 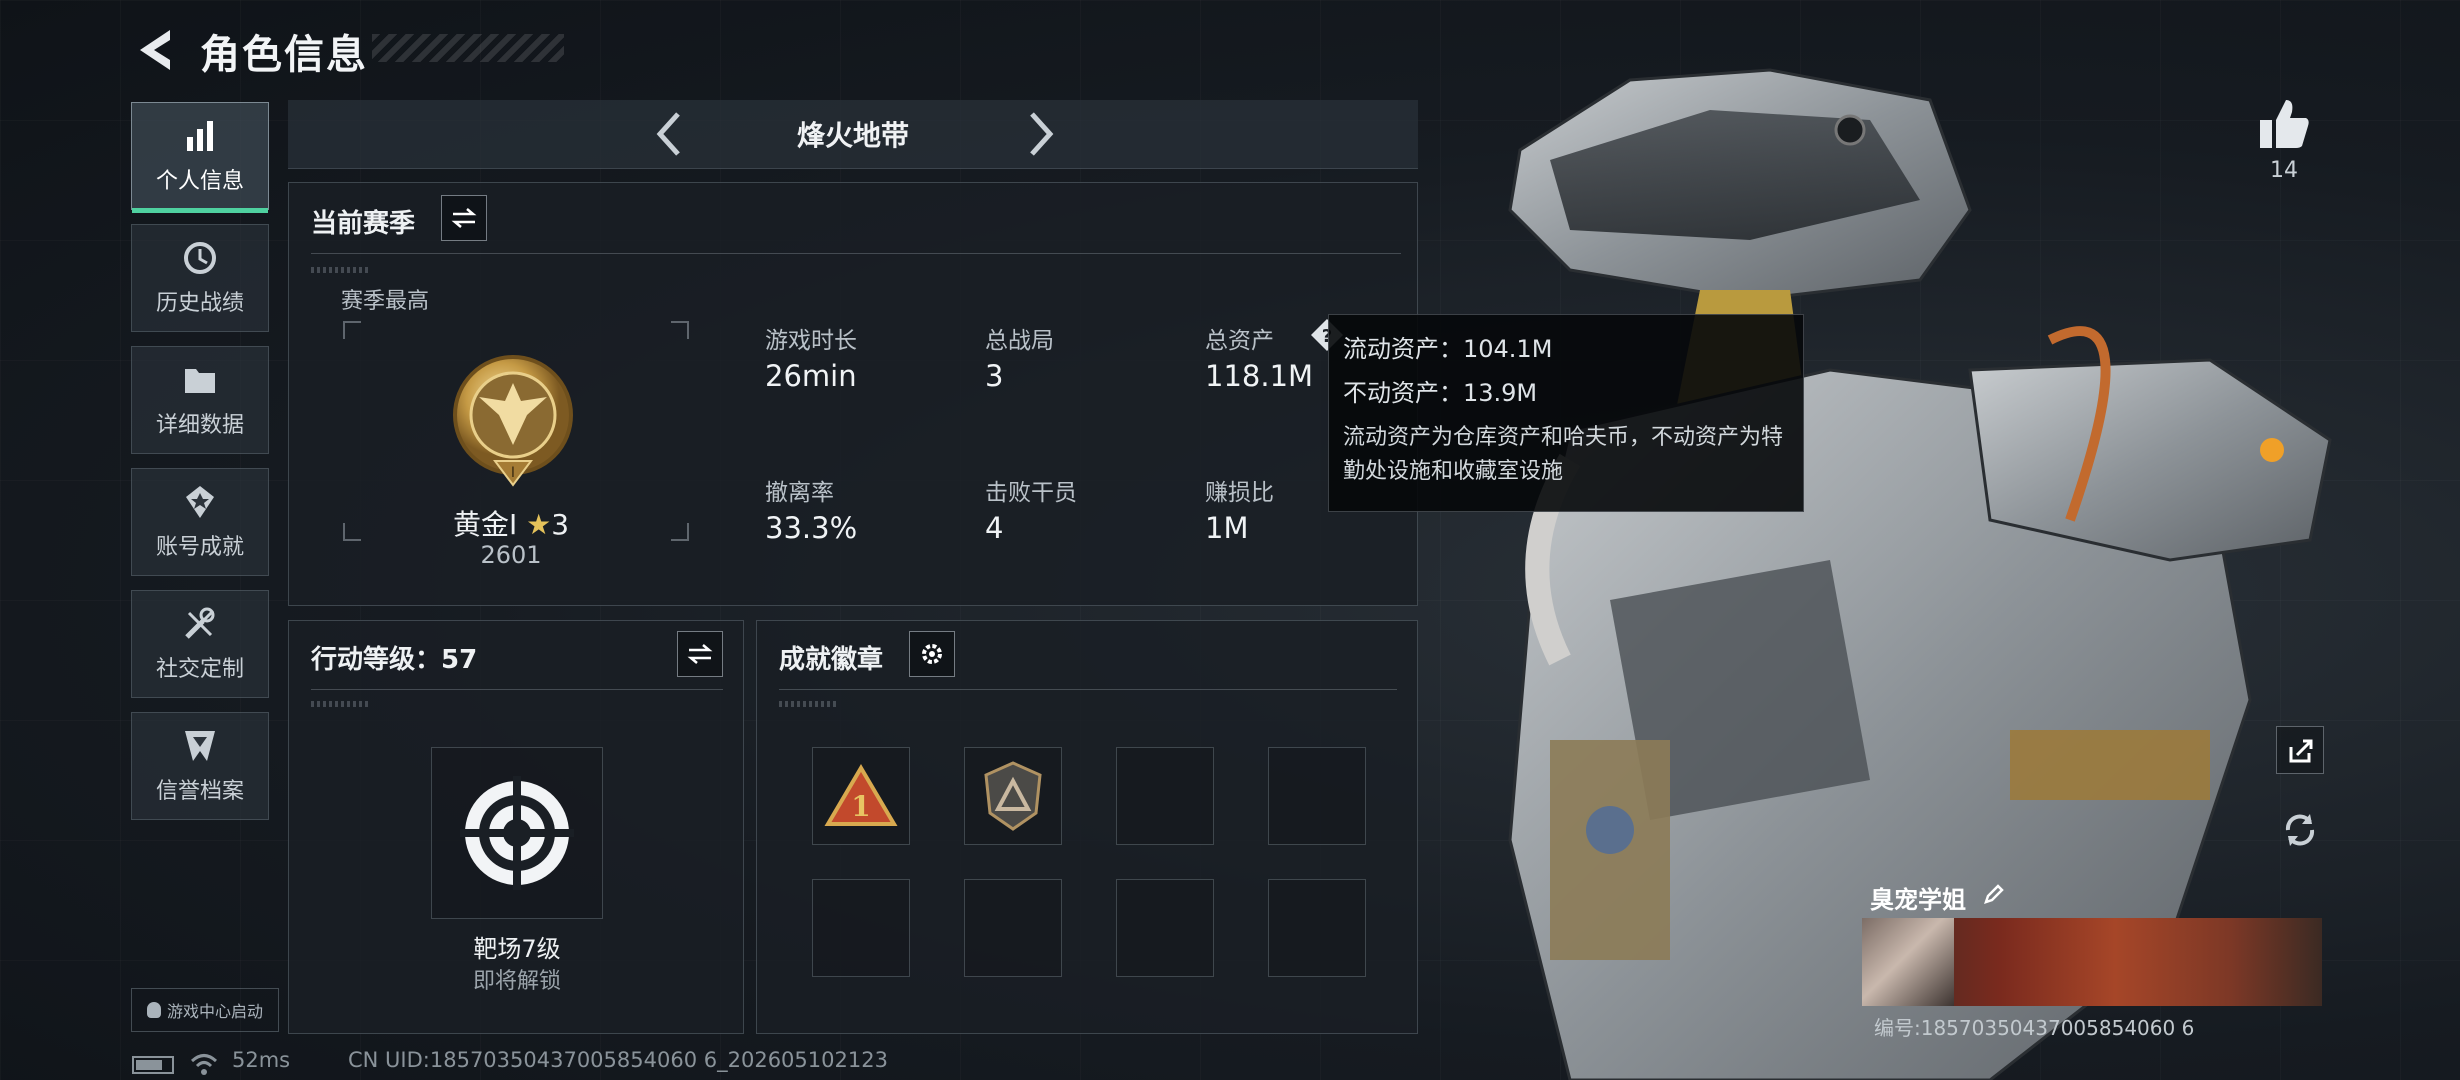 What do you see at coordinates (199, 181) in the screenshot?
I see `nav-label: 个人信息` at bounding box center [199, 181].